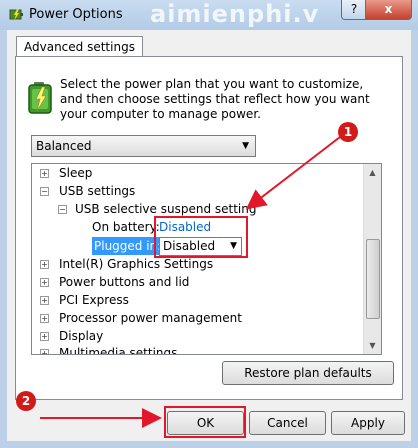  Describe the element at coordinates (40, 98) in the screenshot. I see `battery-plan-icon` at that location.